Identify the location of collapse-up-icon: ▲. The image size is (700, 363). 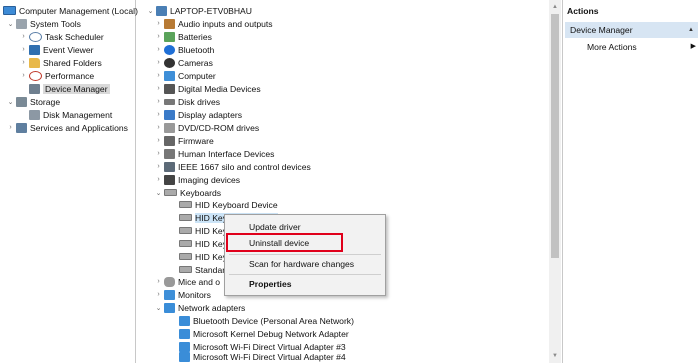
(691, 30).